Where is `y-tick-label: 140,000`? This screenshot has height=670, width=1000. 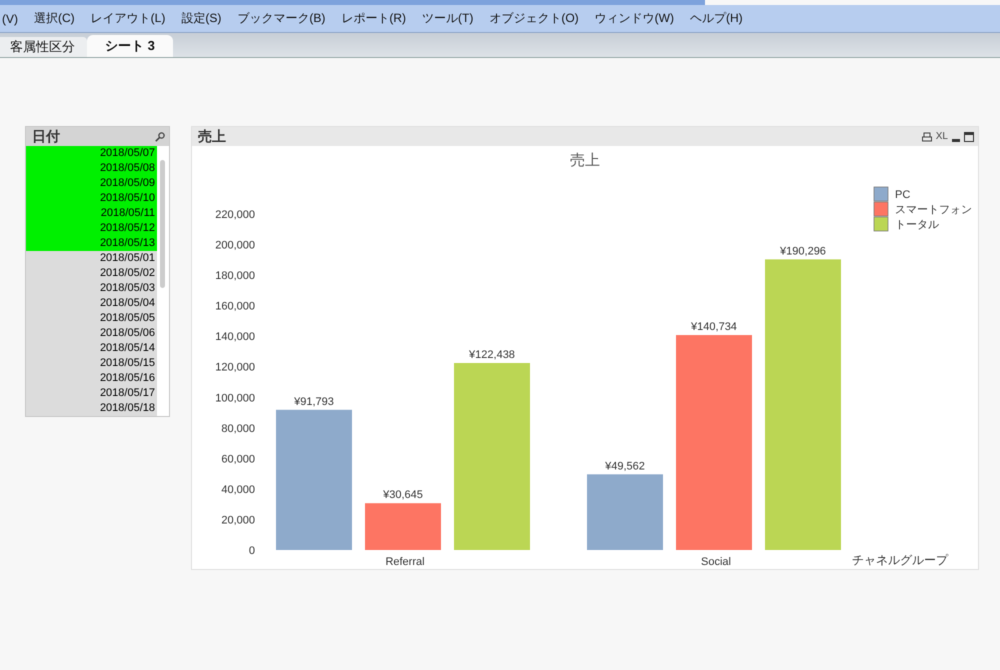
y-tick-label: 140,000 is located at coordinates (235, 337).